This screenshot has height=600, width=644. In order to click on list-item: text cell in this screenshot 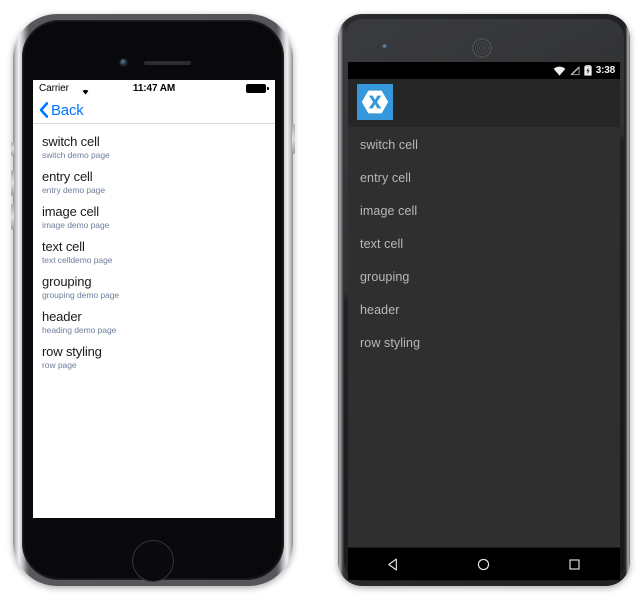, I will do `click(484, 244)`.